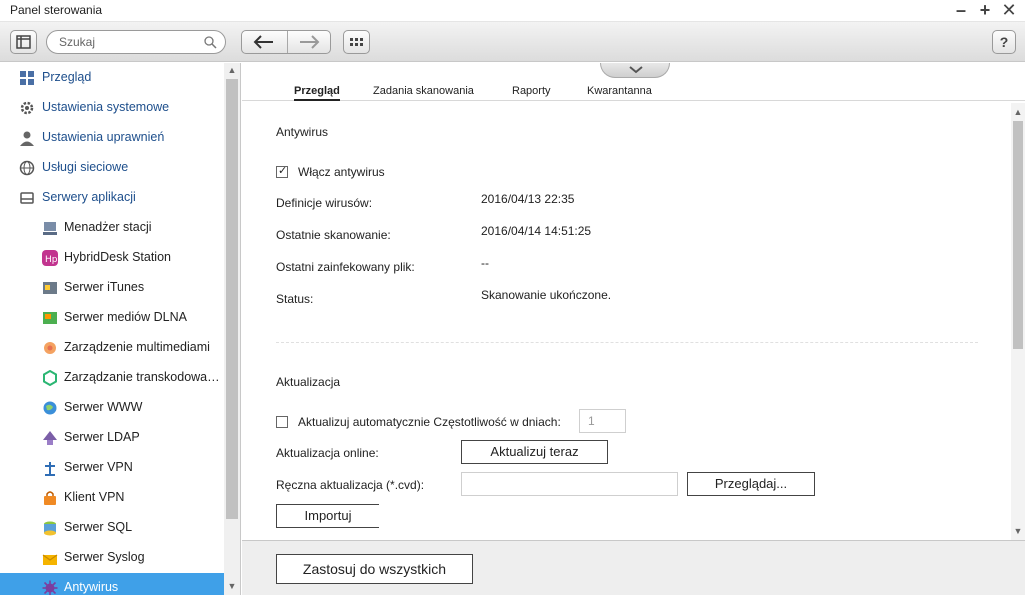  I want to click on main-scroll-thumb, so click(1018, 235).